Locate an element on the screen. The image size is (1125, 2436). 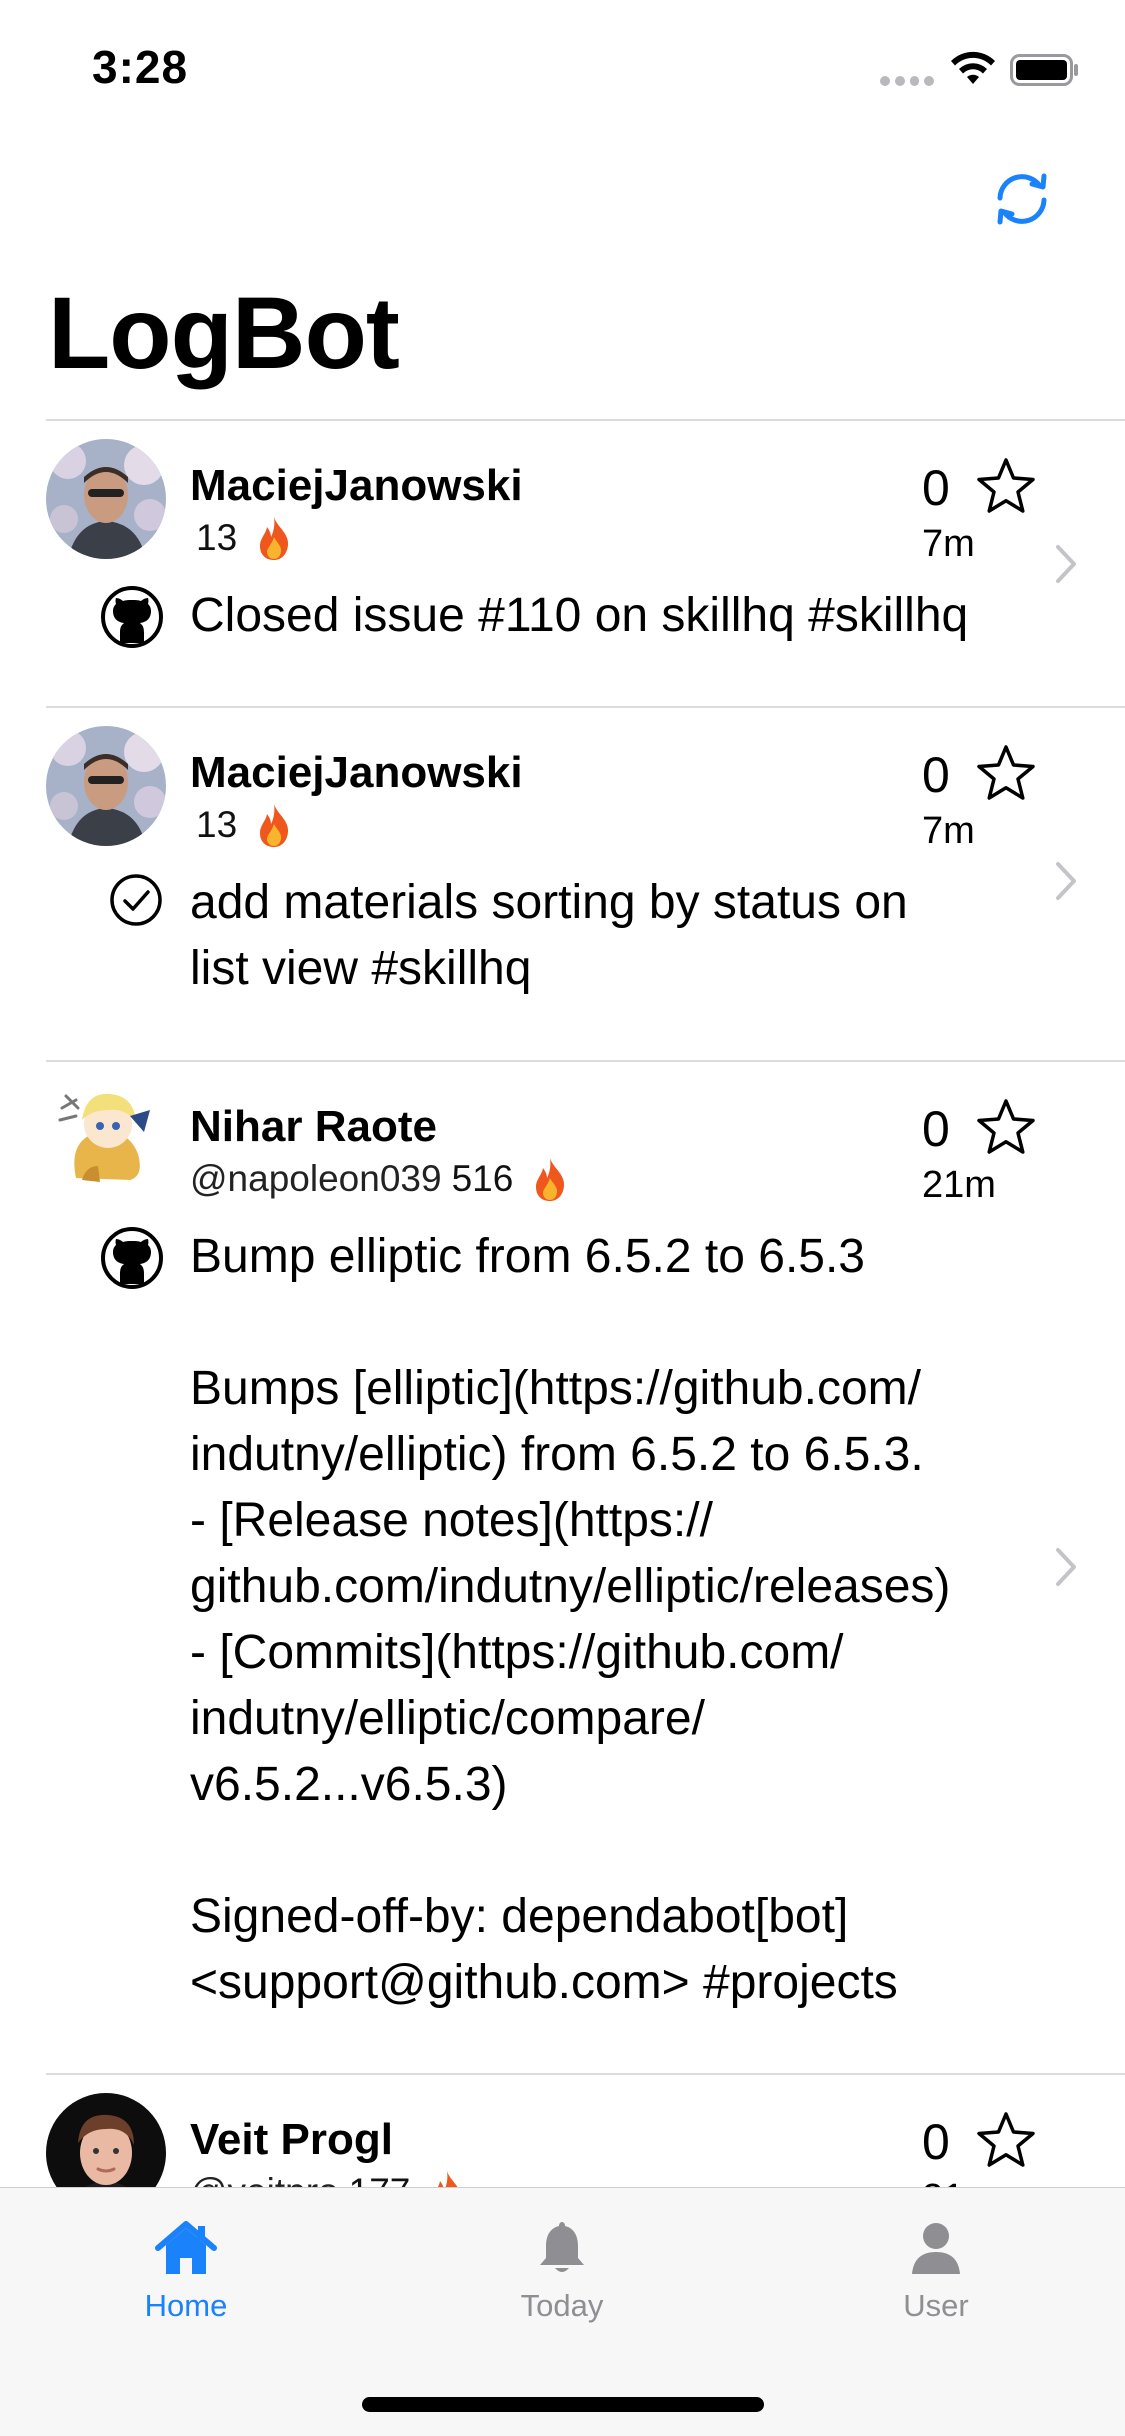
check-circle-icon is located at coordinates (136, 900).